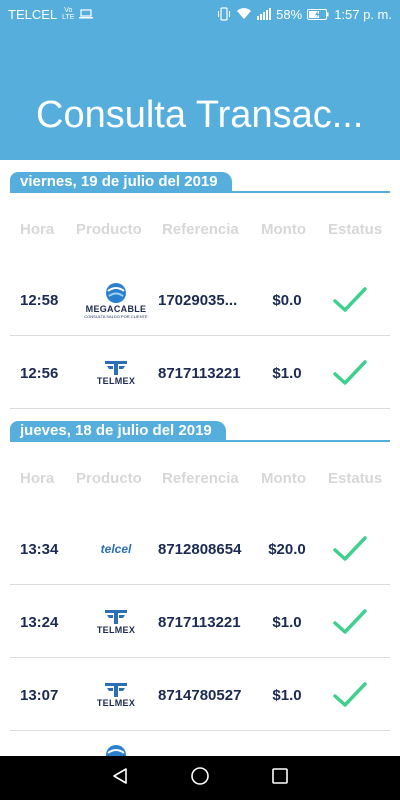 Image resolution: width=400 pixels, height=800 pixels. What do you see at coordinates (287, 300) in the screenshot?
I see `row-monto: $0.0` at bounding box center [287, 300].